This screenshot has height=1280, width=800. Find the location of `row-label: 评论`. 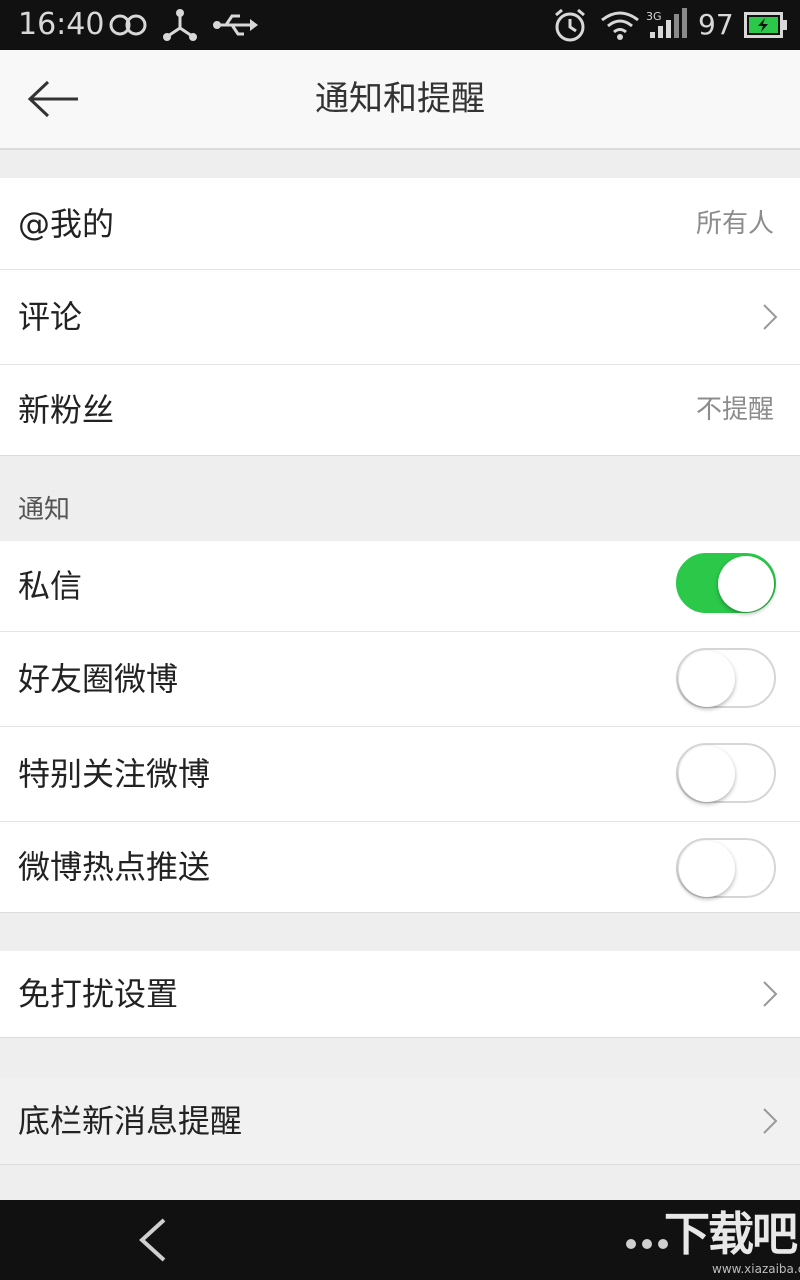

row-label: 评论 is located at coordinates (50, 317).